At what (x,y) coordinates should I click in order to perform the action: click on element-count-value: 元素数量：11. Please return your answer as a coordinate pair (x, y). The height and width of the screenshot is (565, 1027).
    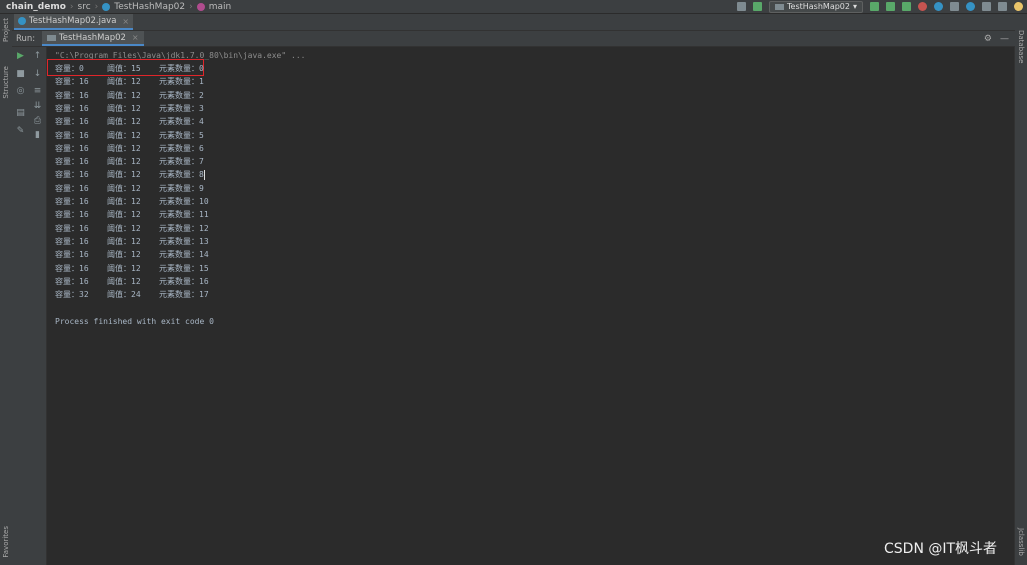
    Looking at the image, I should click on (184, 215).